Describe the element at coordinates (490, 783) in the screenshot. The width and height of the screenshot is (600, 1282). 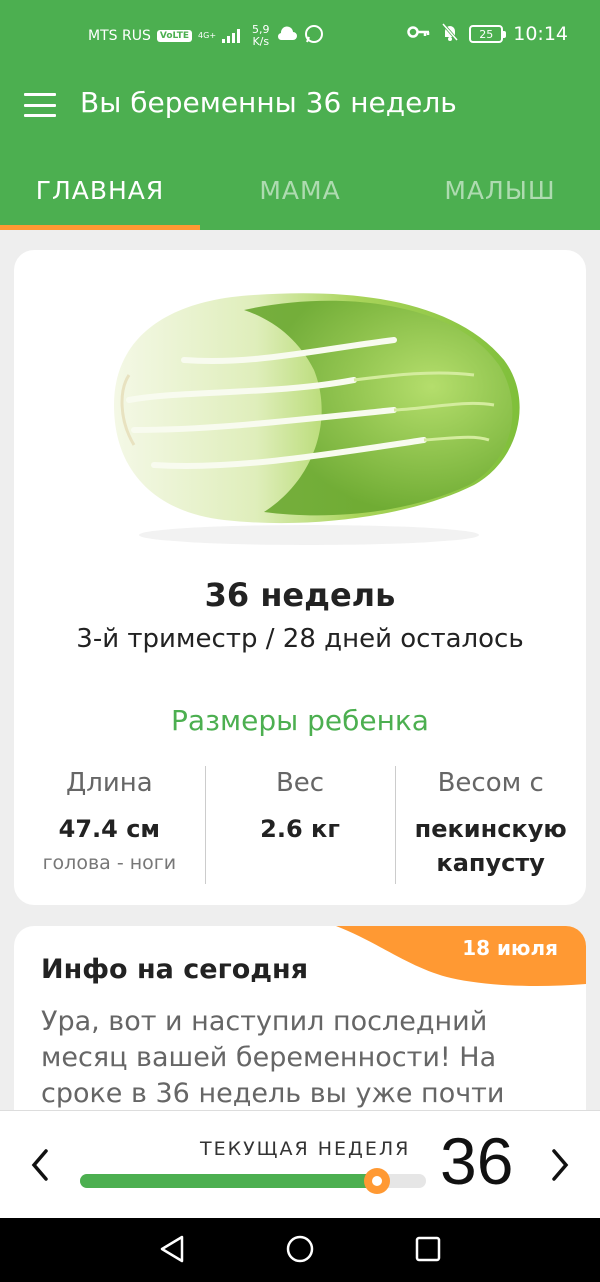
I see `stat-label: Весом с` at that location.